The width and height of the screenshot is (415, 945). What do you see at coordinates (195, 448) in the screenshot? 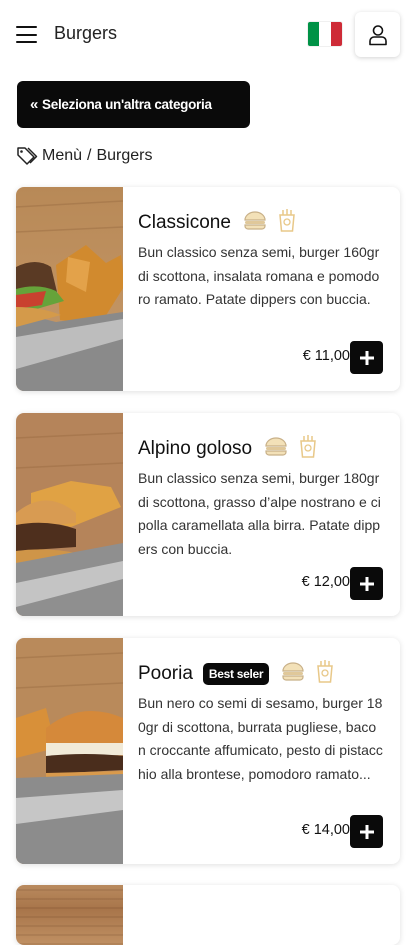
I see `product-name: Alpino goloso` at bounding box center [195, 448].